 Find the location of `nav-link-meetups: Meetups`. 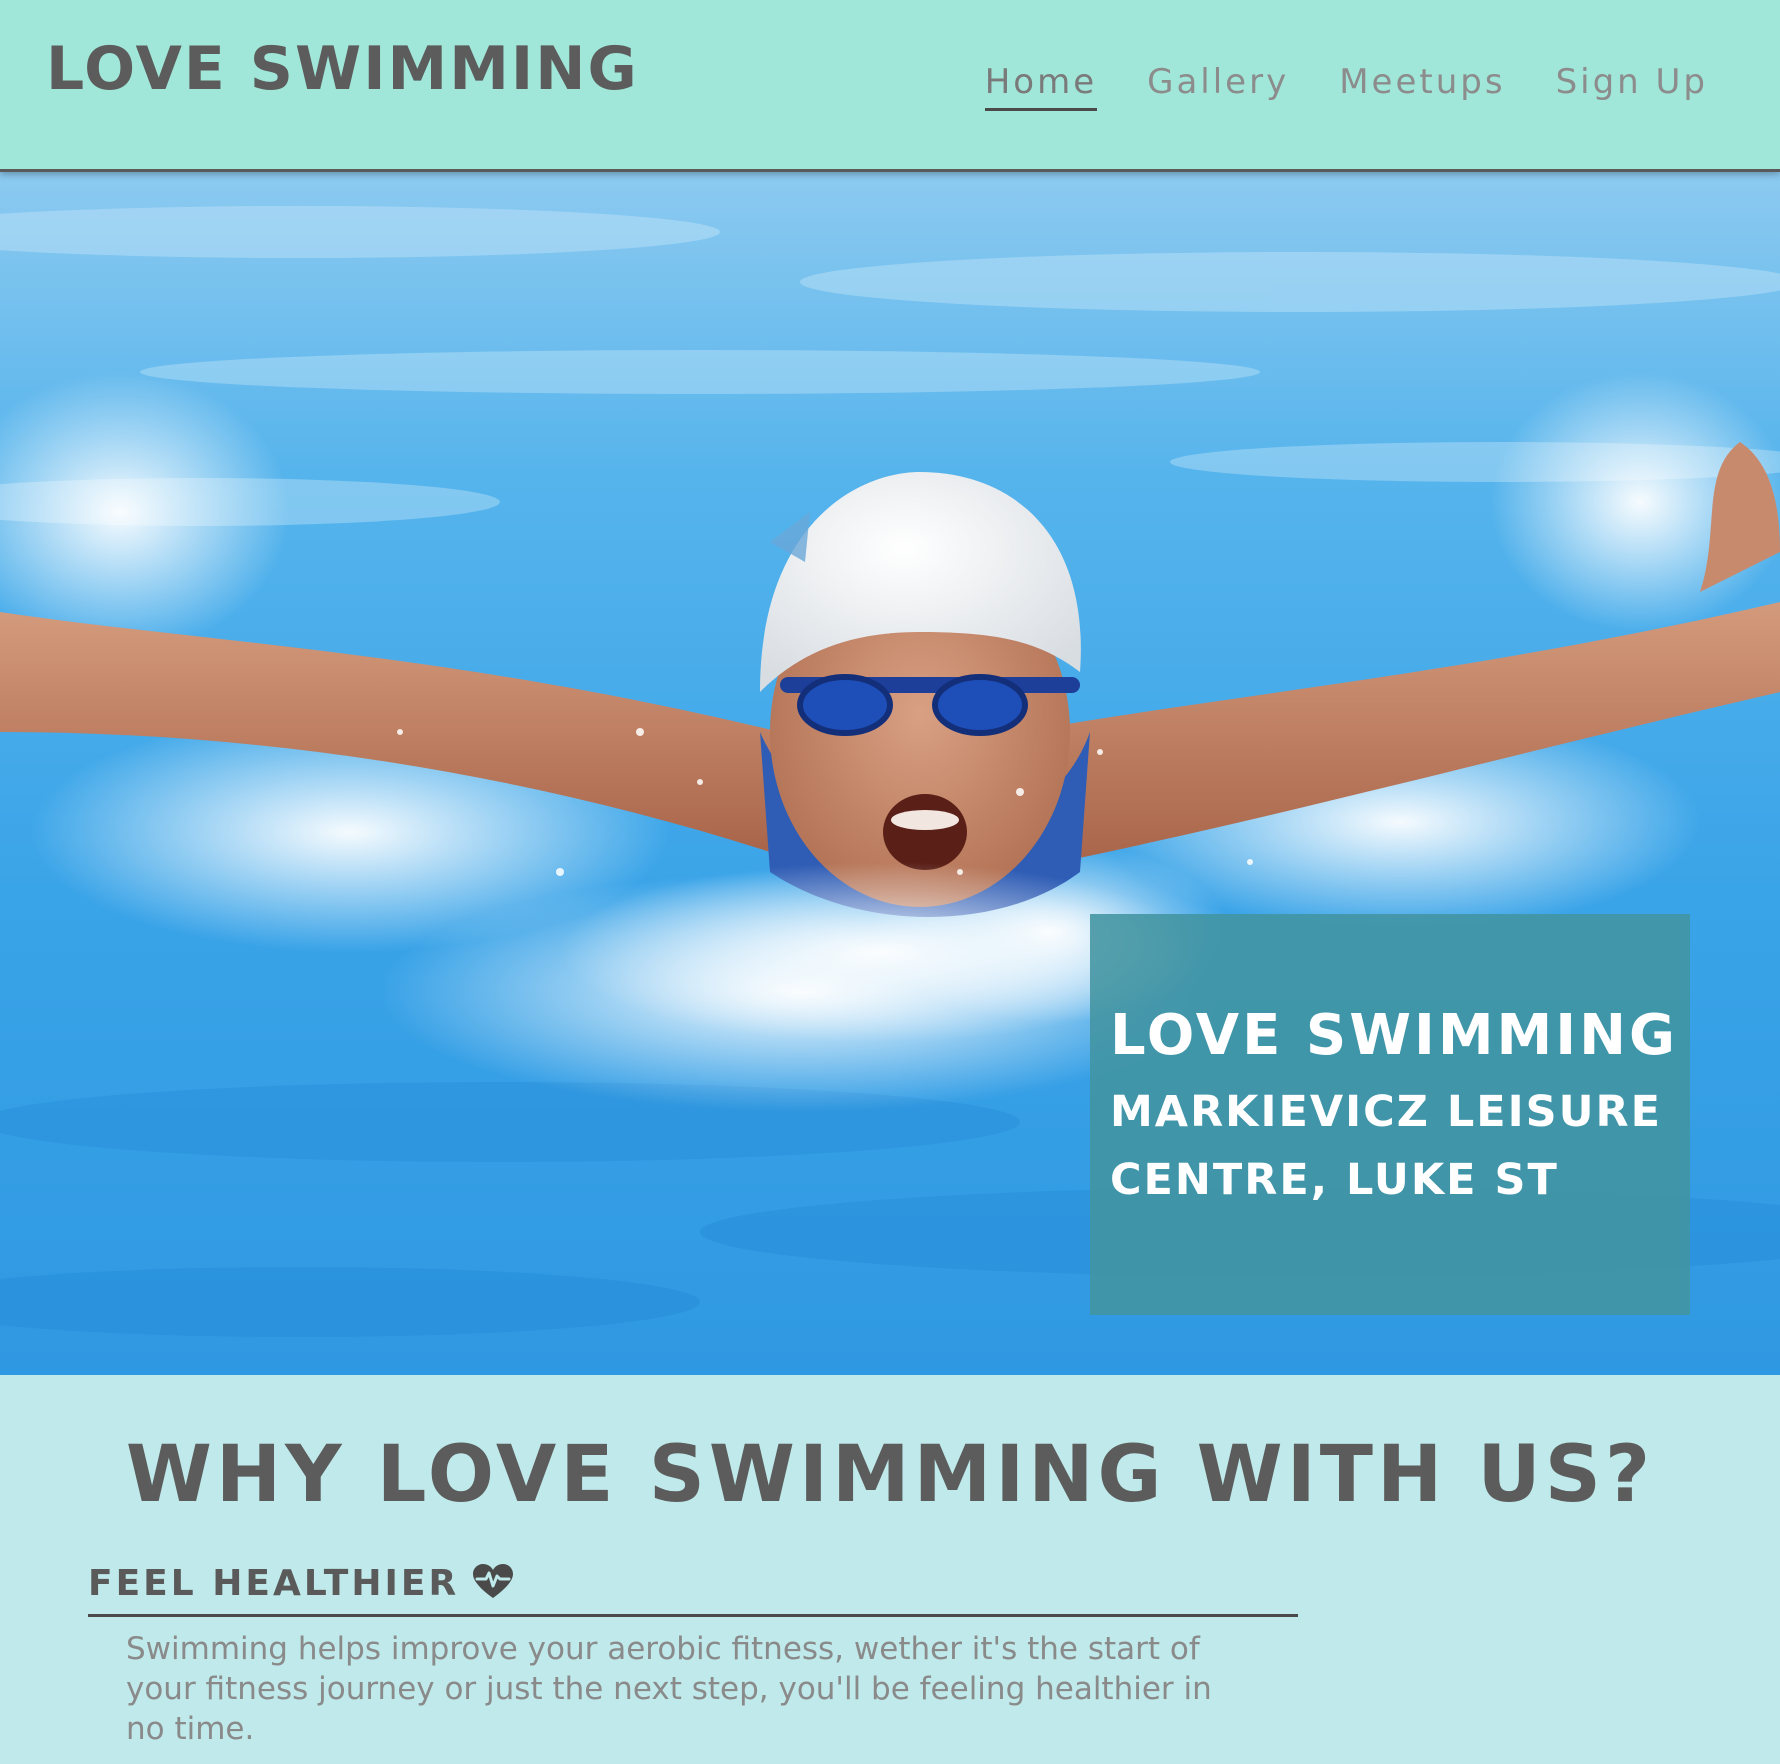

nav-link-meetups: Meetups is located at coordinates (1422, 85).